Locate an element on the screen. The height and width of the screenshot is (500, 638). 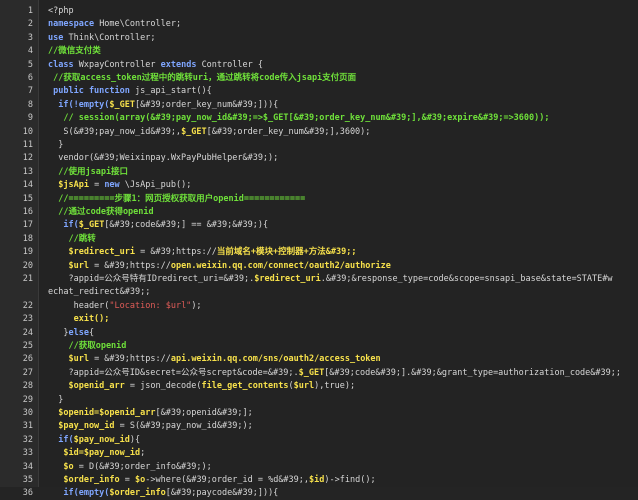
code-line: 33 $id=$pay_now_id; is located at coordinates (319, 453).